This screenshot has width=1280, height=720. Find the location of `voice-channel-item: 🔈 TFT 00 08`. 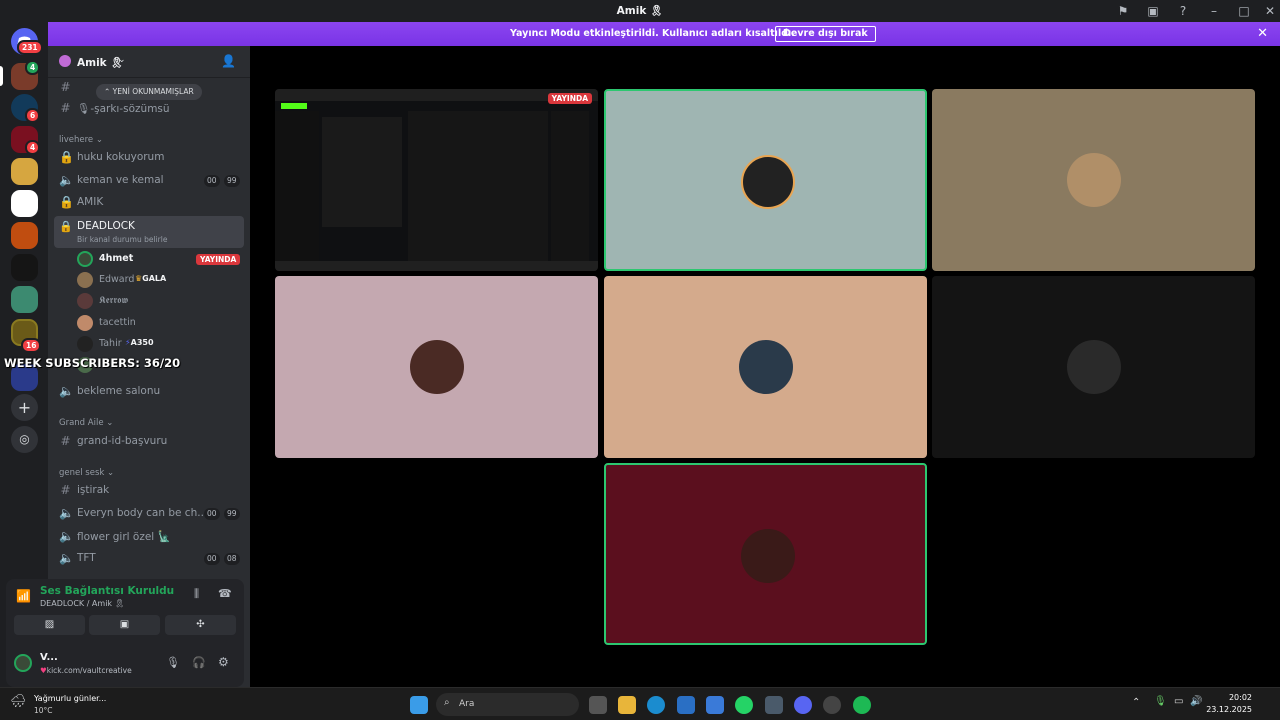

voice-channel-item: 🔈 TFT 00 08 is located at coordinates (149, 559).